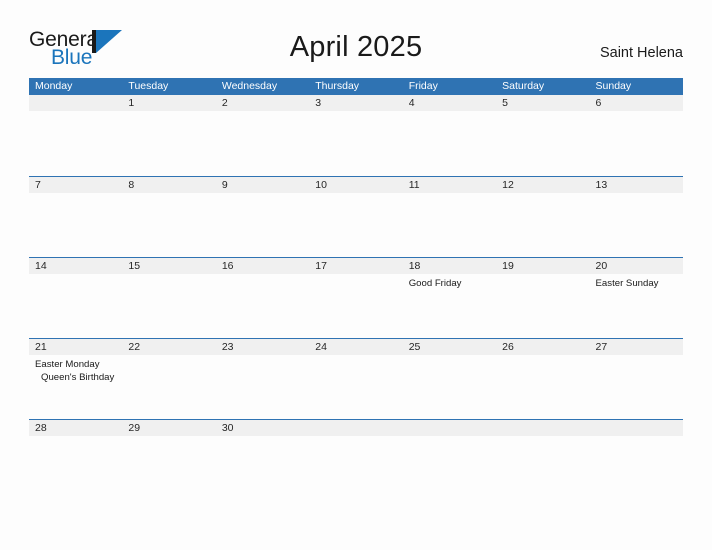  What do you see at coordinates (168, 460) in the screenshot?
I see `day-cell: 29` at bounding box center [168, 460].